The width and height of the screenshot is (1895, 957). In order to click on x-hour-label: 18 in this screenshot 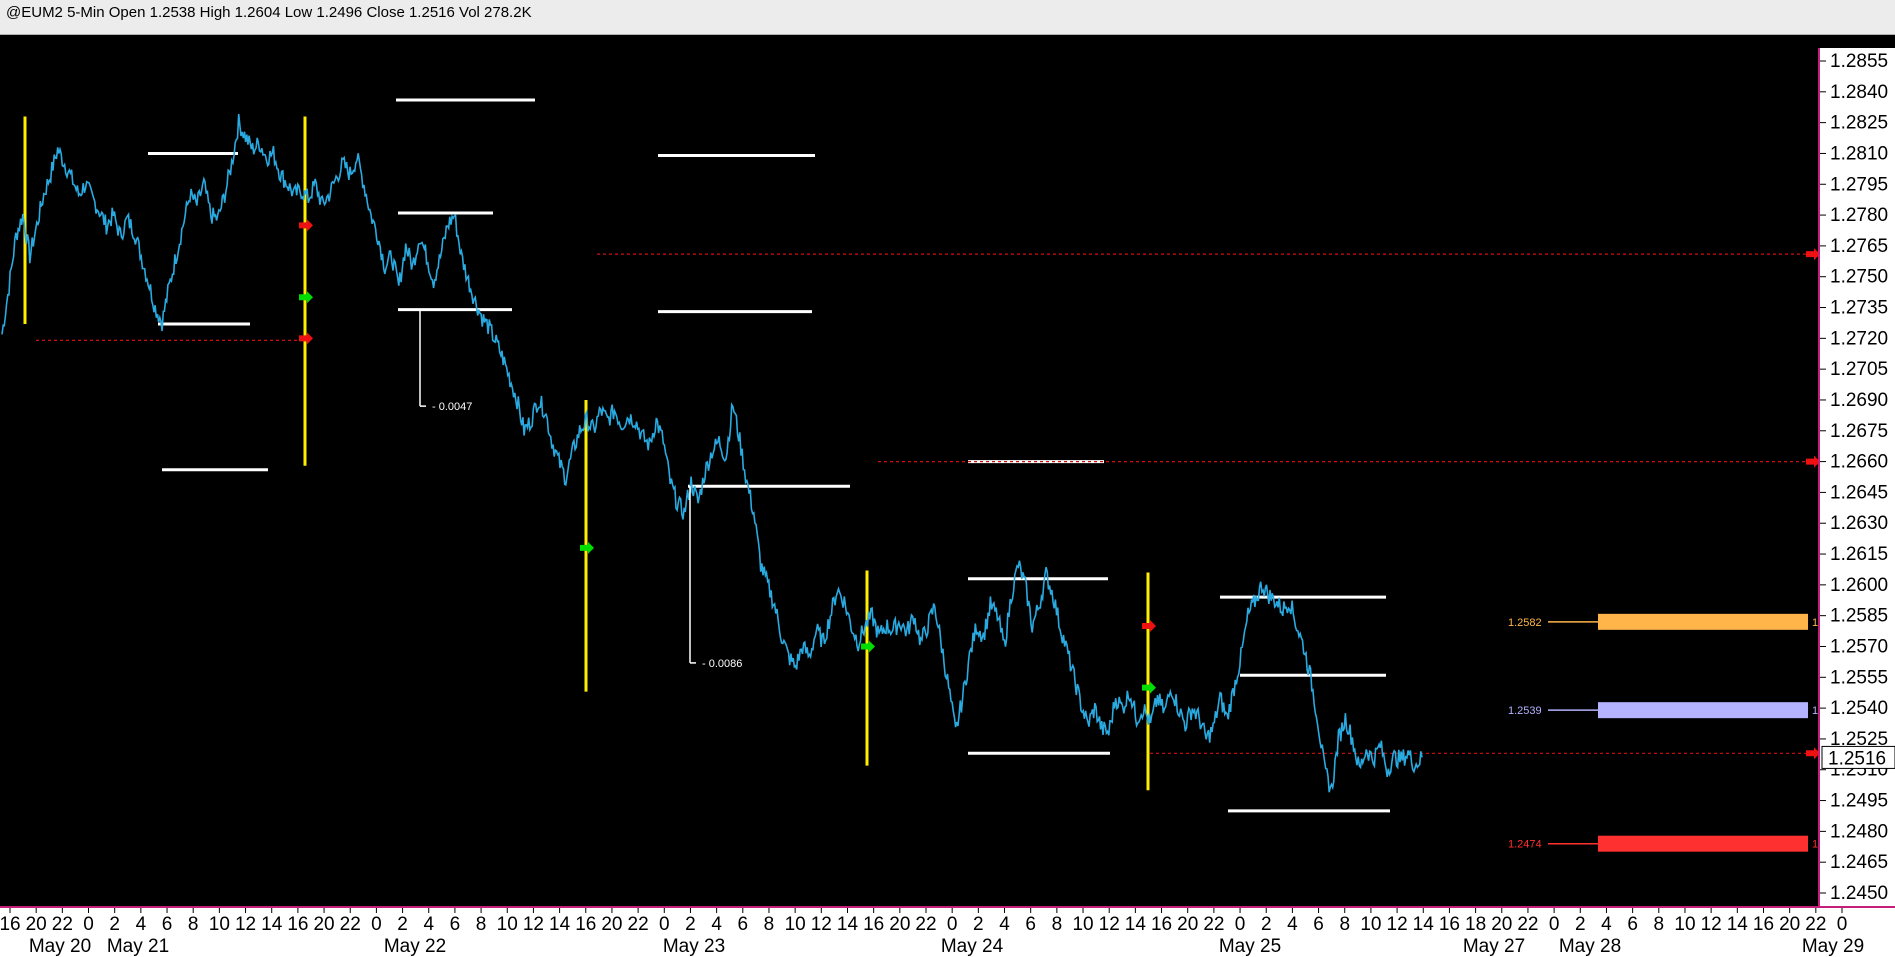, I will do `click(1475, 924)`.